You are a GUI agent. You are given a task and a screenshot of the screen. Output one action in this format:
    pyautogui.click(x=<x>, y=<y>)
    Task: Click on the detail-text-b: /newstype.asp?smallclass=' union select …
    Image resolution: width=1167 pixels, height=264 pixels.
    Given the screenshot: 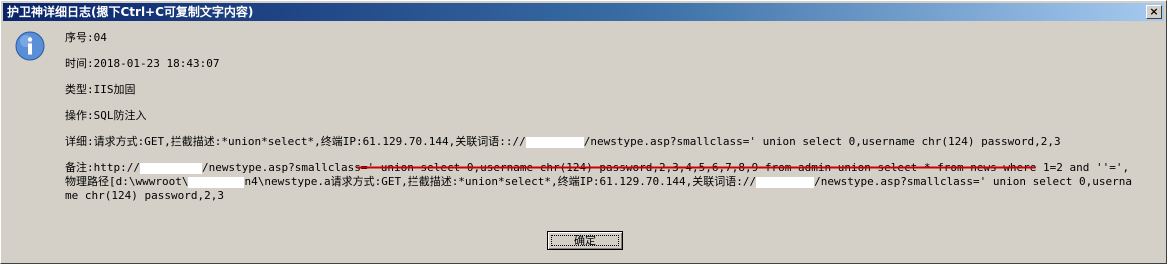 What is the action you would take?
    pyautogui.click(x=822, y=141)
    